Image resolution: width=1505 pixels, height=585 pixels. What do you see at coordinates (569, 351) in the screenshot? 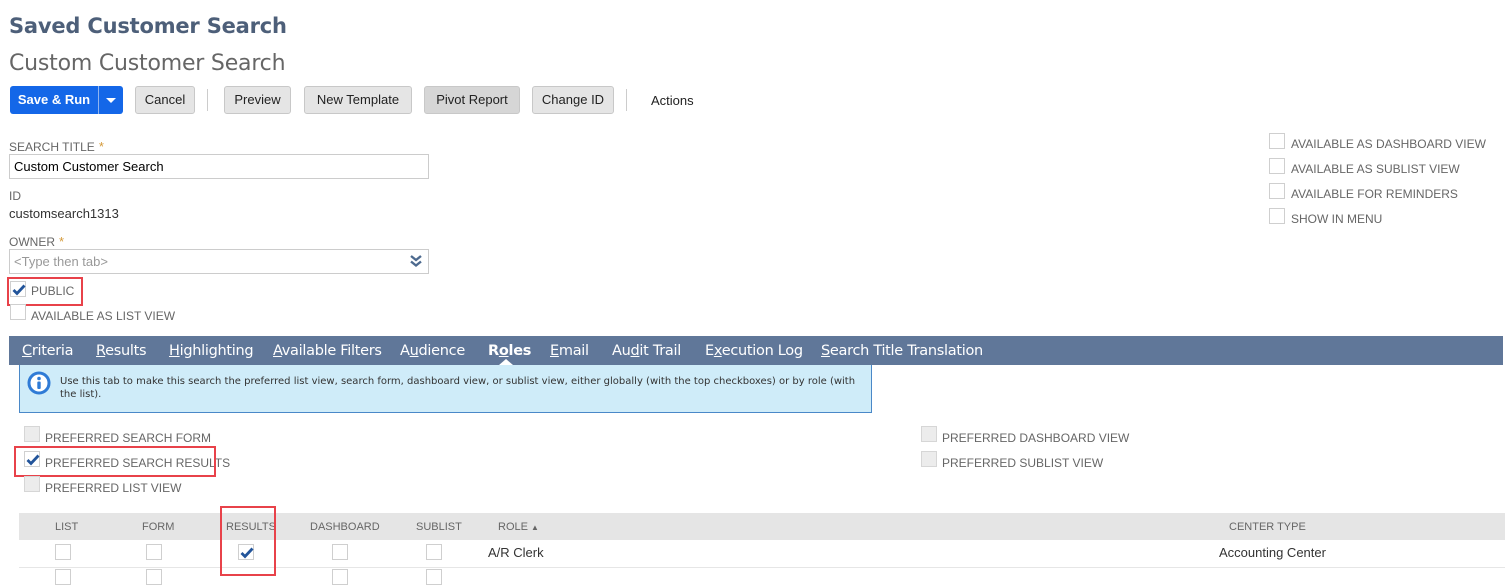
I see `tab-email: Email` at bounding box center [569, 351].